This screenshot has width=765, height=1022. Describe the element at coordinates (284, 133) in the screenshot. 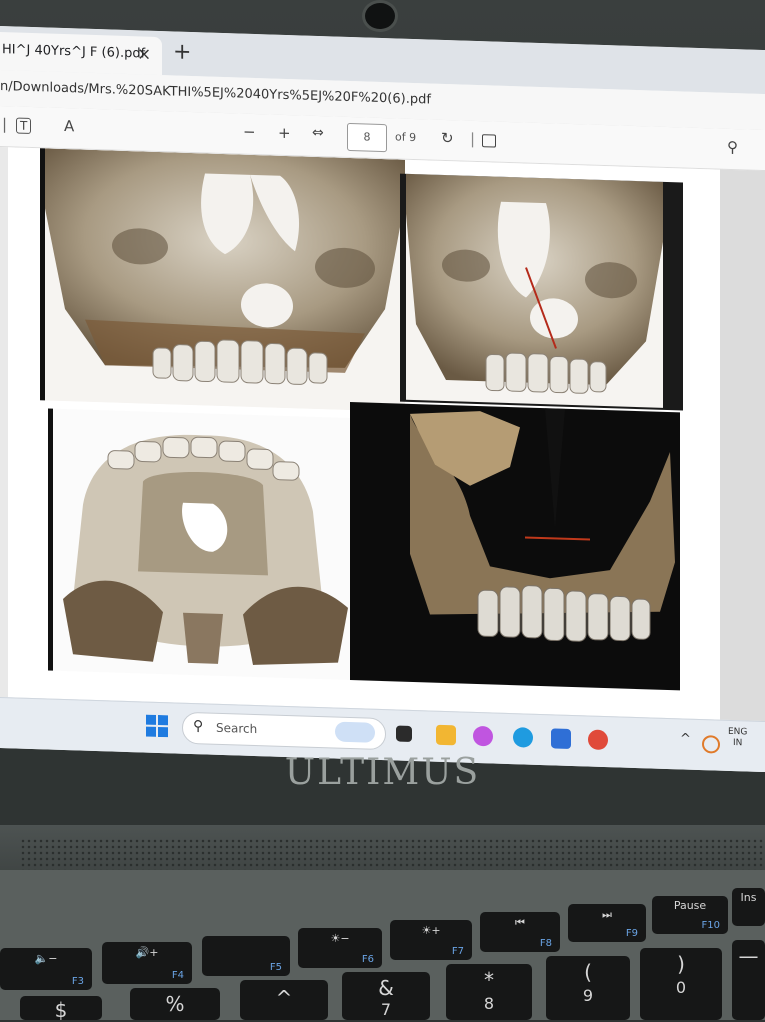

I see `zoom-in-icon: +` at that location.